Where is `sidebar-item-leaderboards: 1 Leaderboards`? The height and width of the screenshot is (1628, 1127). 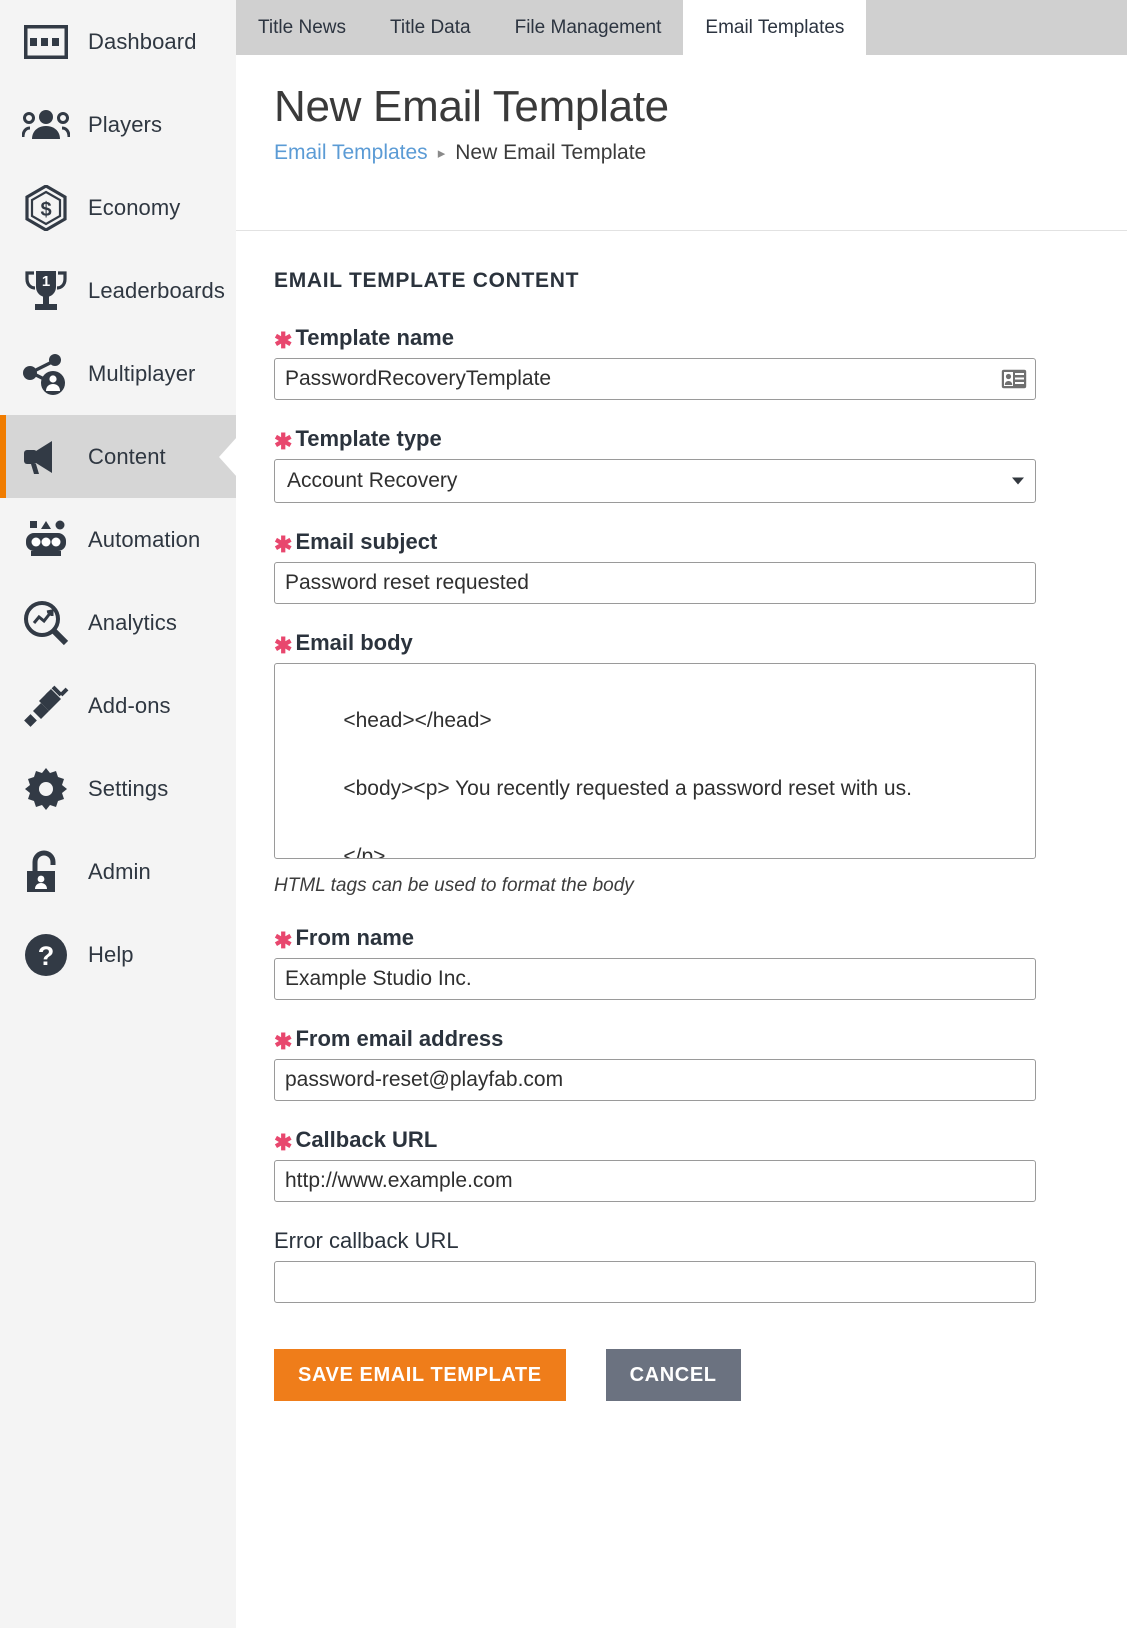 sidebar-item-leaderboards: 1 Leaderboards is located at coordinates (118, 290).